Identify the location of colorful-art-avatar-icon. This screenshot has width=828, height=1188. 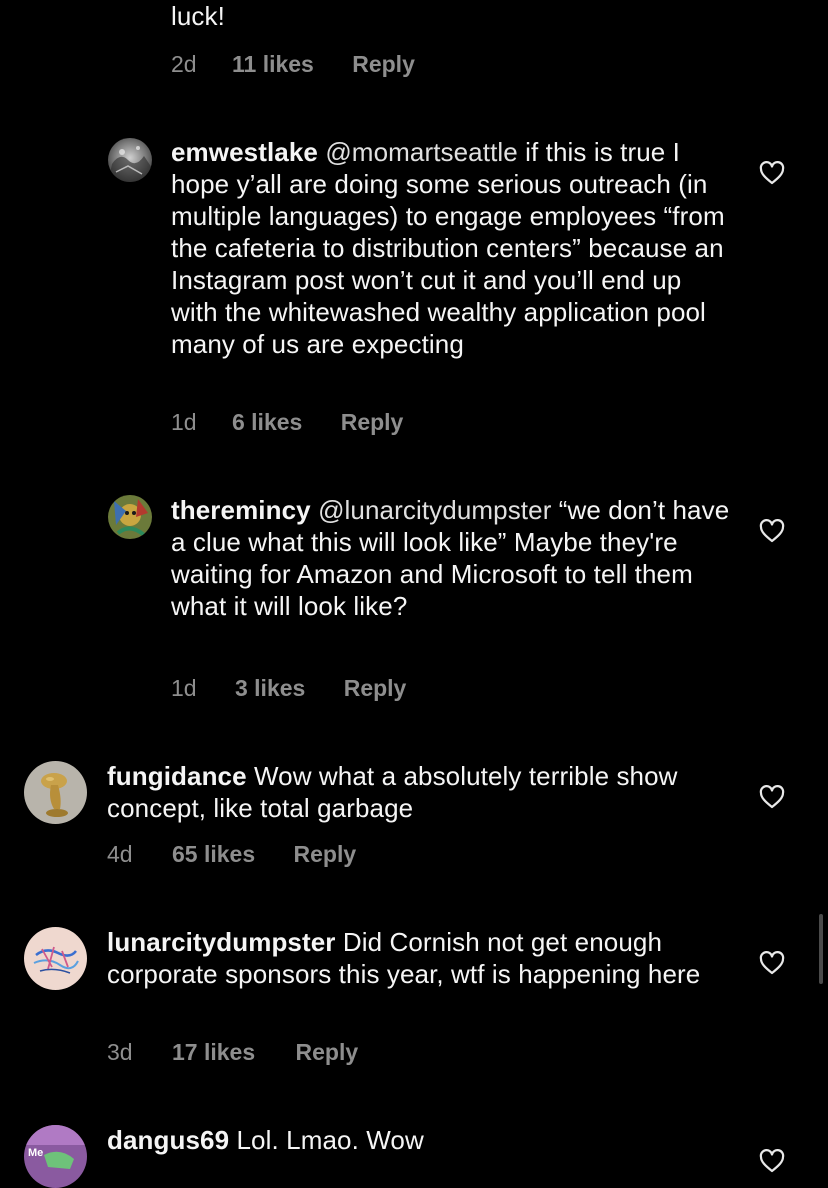
(130, 517).